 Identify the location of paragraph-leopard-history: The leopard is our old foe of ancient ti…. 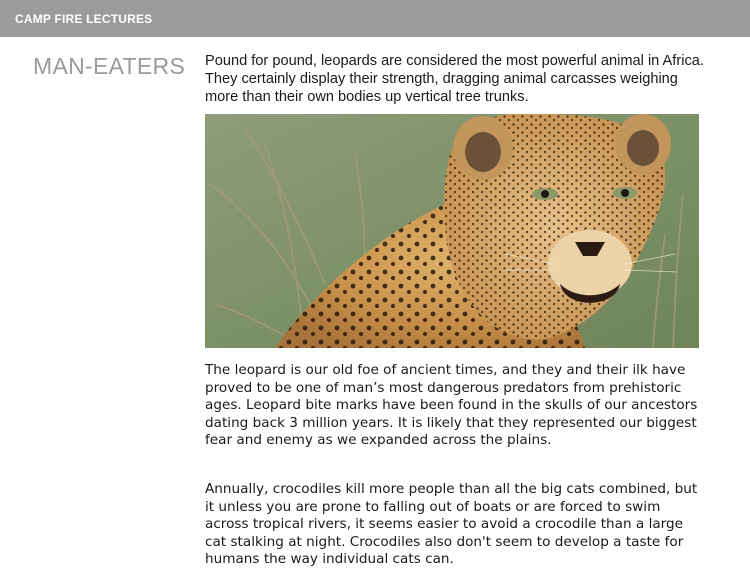
(451, 405).